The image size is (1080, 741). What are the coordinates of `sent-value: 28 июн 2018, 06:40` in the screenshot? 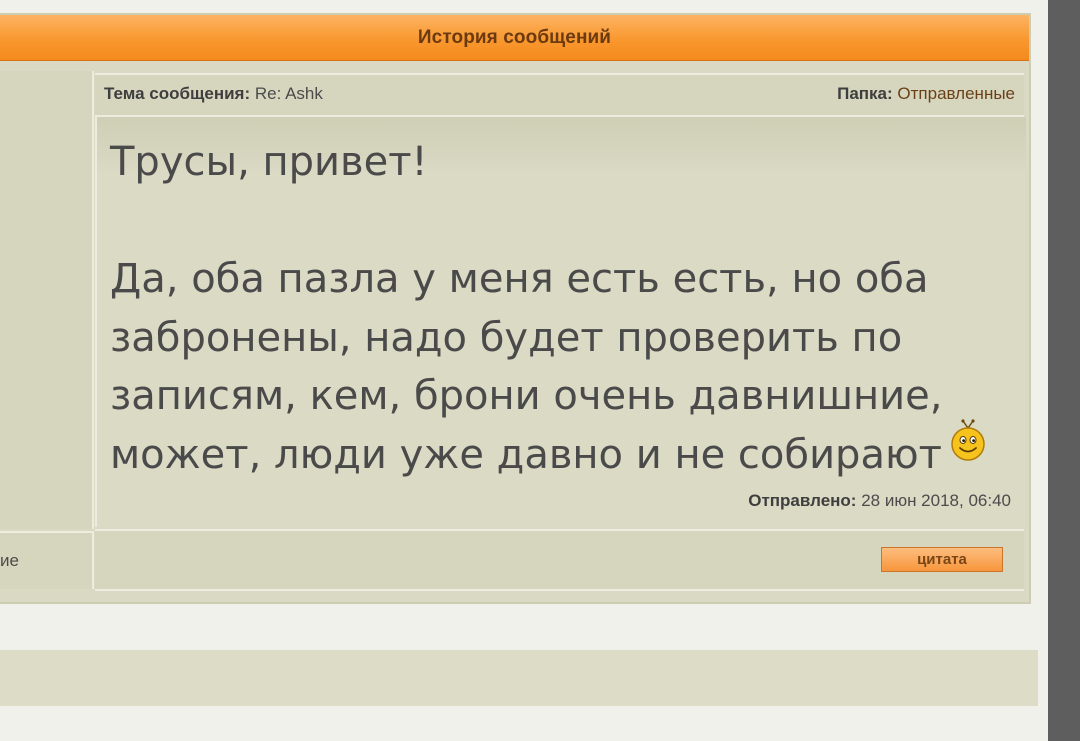 It's located at (933, 500).